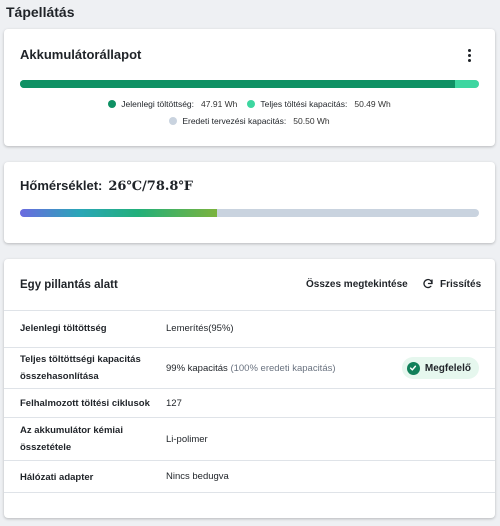 The width and height of the screenshot is (500, 526). Describe the element at coordinates (197, 368) in the screenshot. I see `row-value-main: 99% kapacitás` at that location.